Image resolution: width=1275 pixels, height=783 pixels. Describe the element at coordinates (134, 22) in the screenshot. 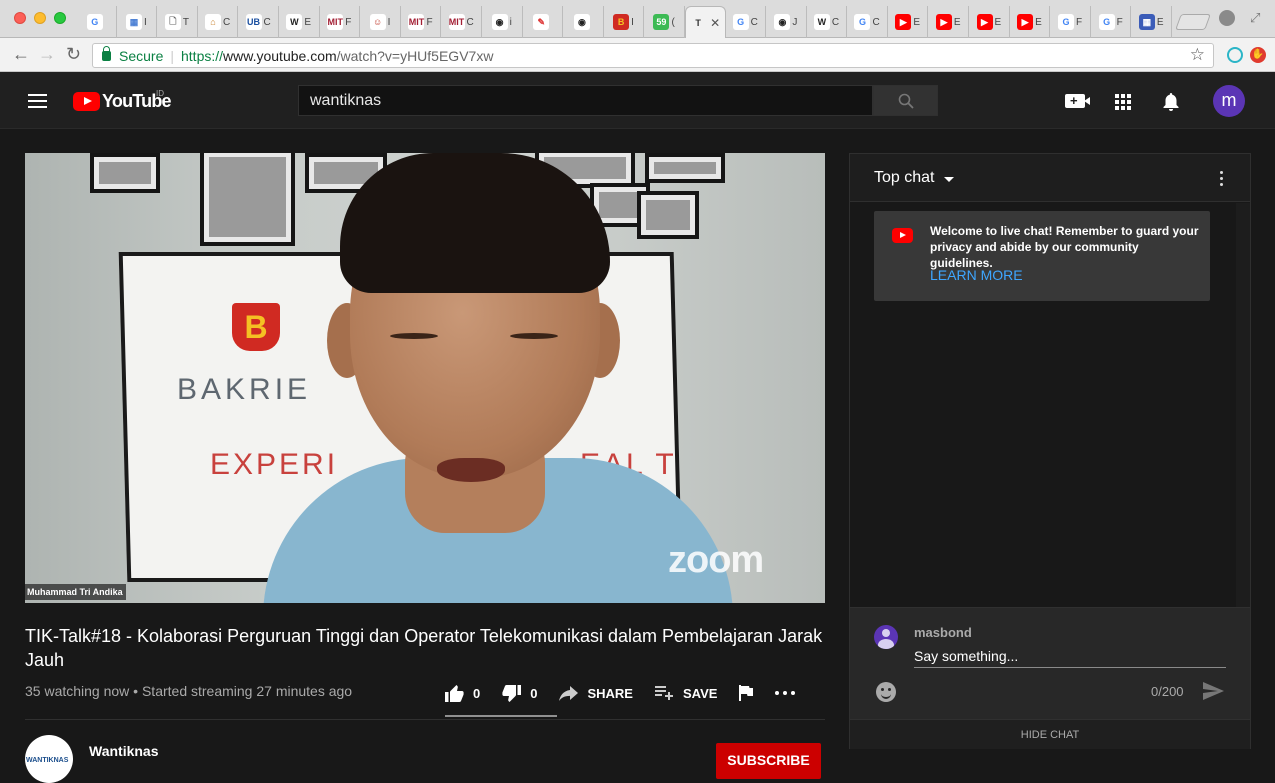

I see `tab-favicon-icon: ▦` at that location.